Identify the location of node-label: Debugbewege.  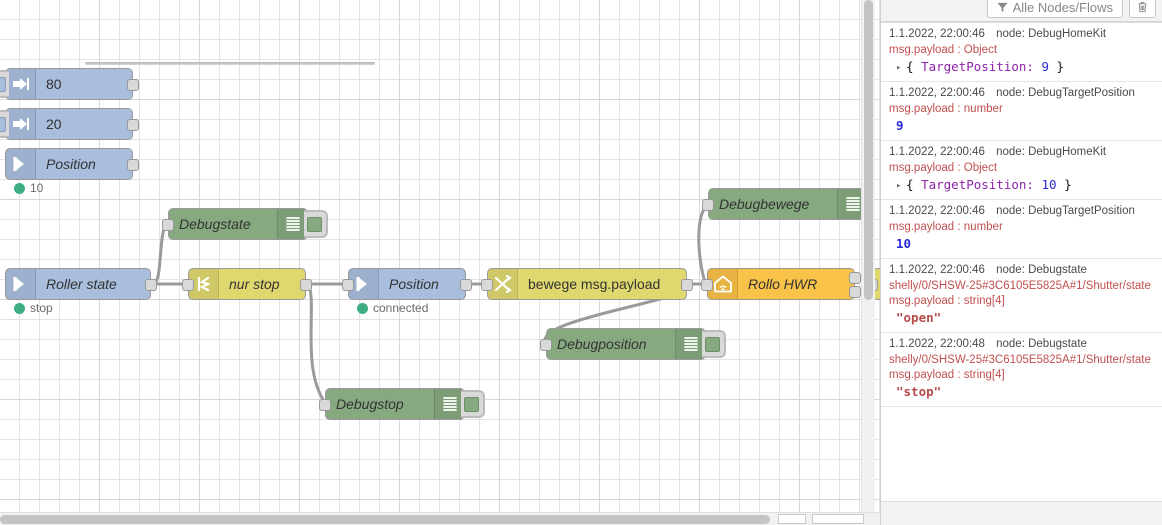
(764, 204).